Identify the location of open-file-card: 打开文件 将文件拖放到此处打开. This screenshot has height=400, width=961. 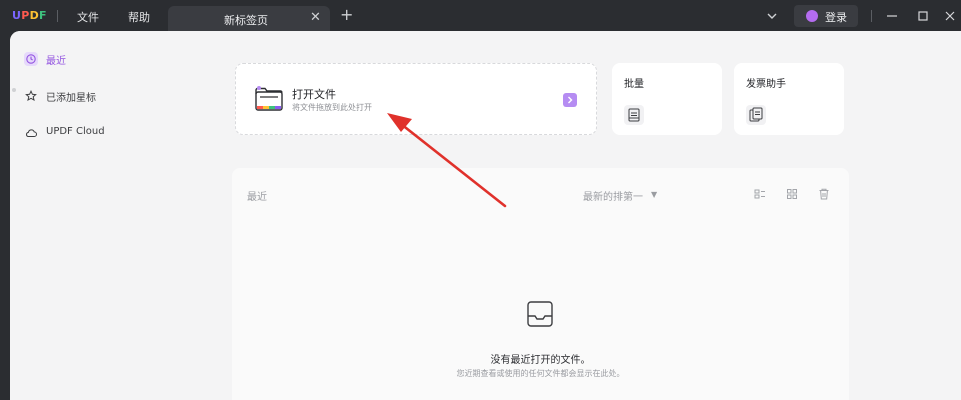
(416, 99).